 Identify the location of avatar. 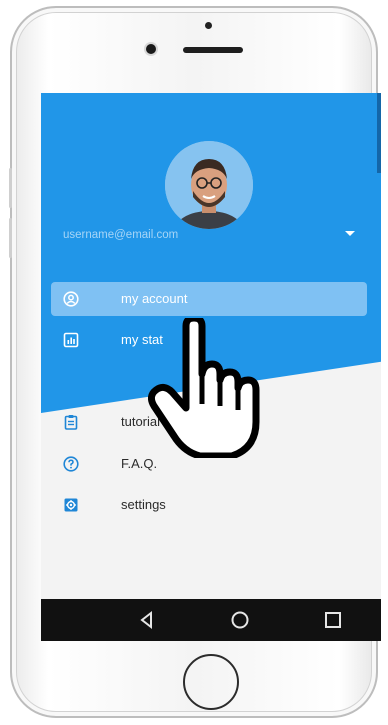
(209, 185).